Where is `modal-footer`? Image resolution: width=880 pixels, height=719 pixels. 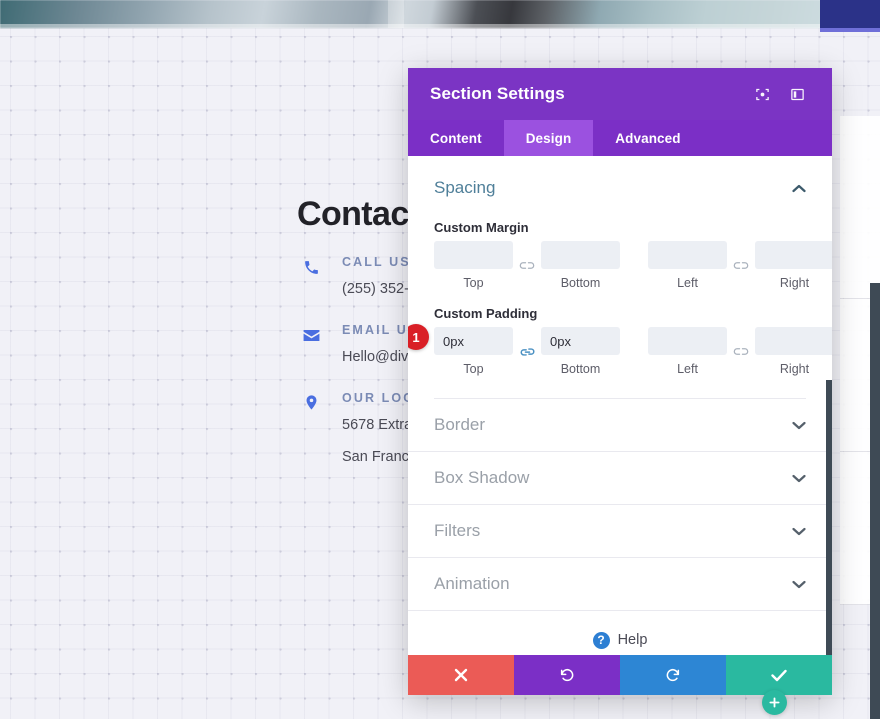
modal-footer is located at coordinates (620, 675).